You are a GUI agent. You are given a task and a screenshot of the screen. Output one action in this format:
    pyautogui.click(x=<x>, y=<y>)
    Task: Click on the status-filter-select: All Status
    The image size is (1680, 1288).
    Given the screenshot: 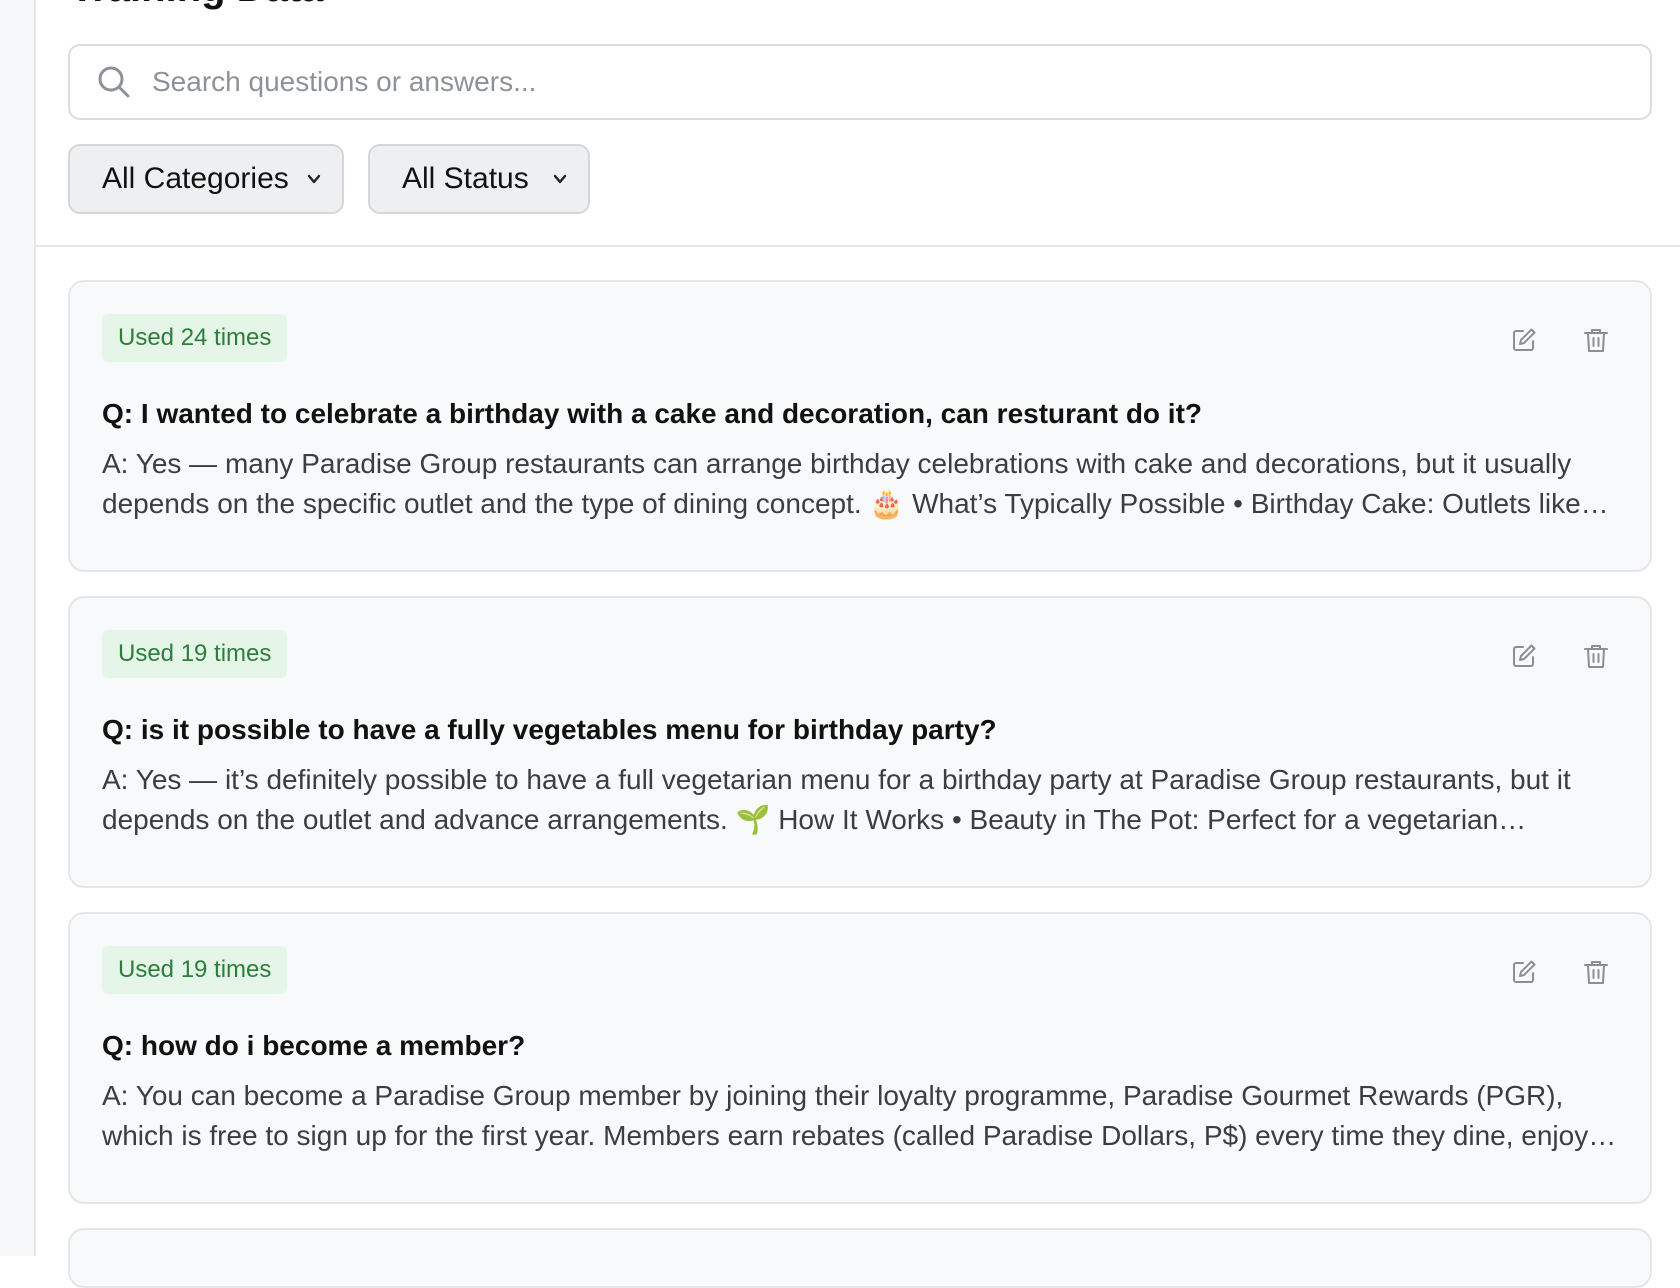 What is the action you would take?
    pyautogui.click(x=479, y=179)
    